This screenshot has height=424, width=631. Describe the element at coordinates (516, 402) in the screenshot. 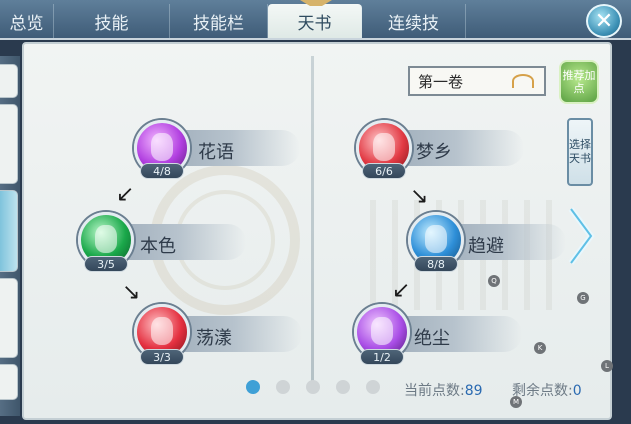

I see `key-hint-m: M` at that location.